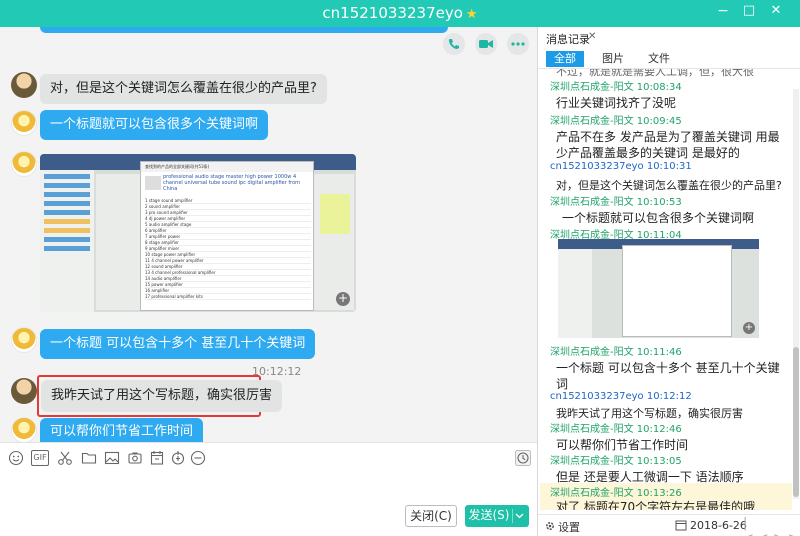  Describe the element at coordinates (89, 458) in the screenshot. I see `folder-icon` at that location.